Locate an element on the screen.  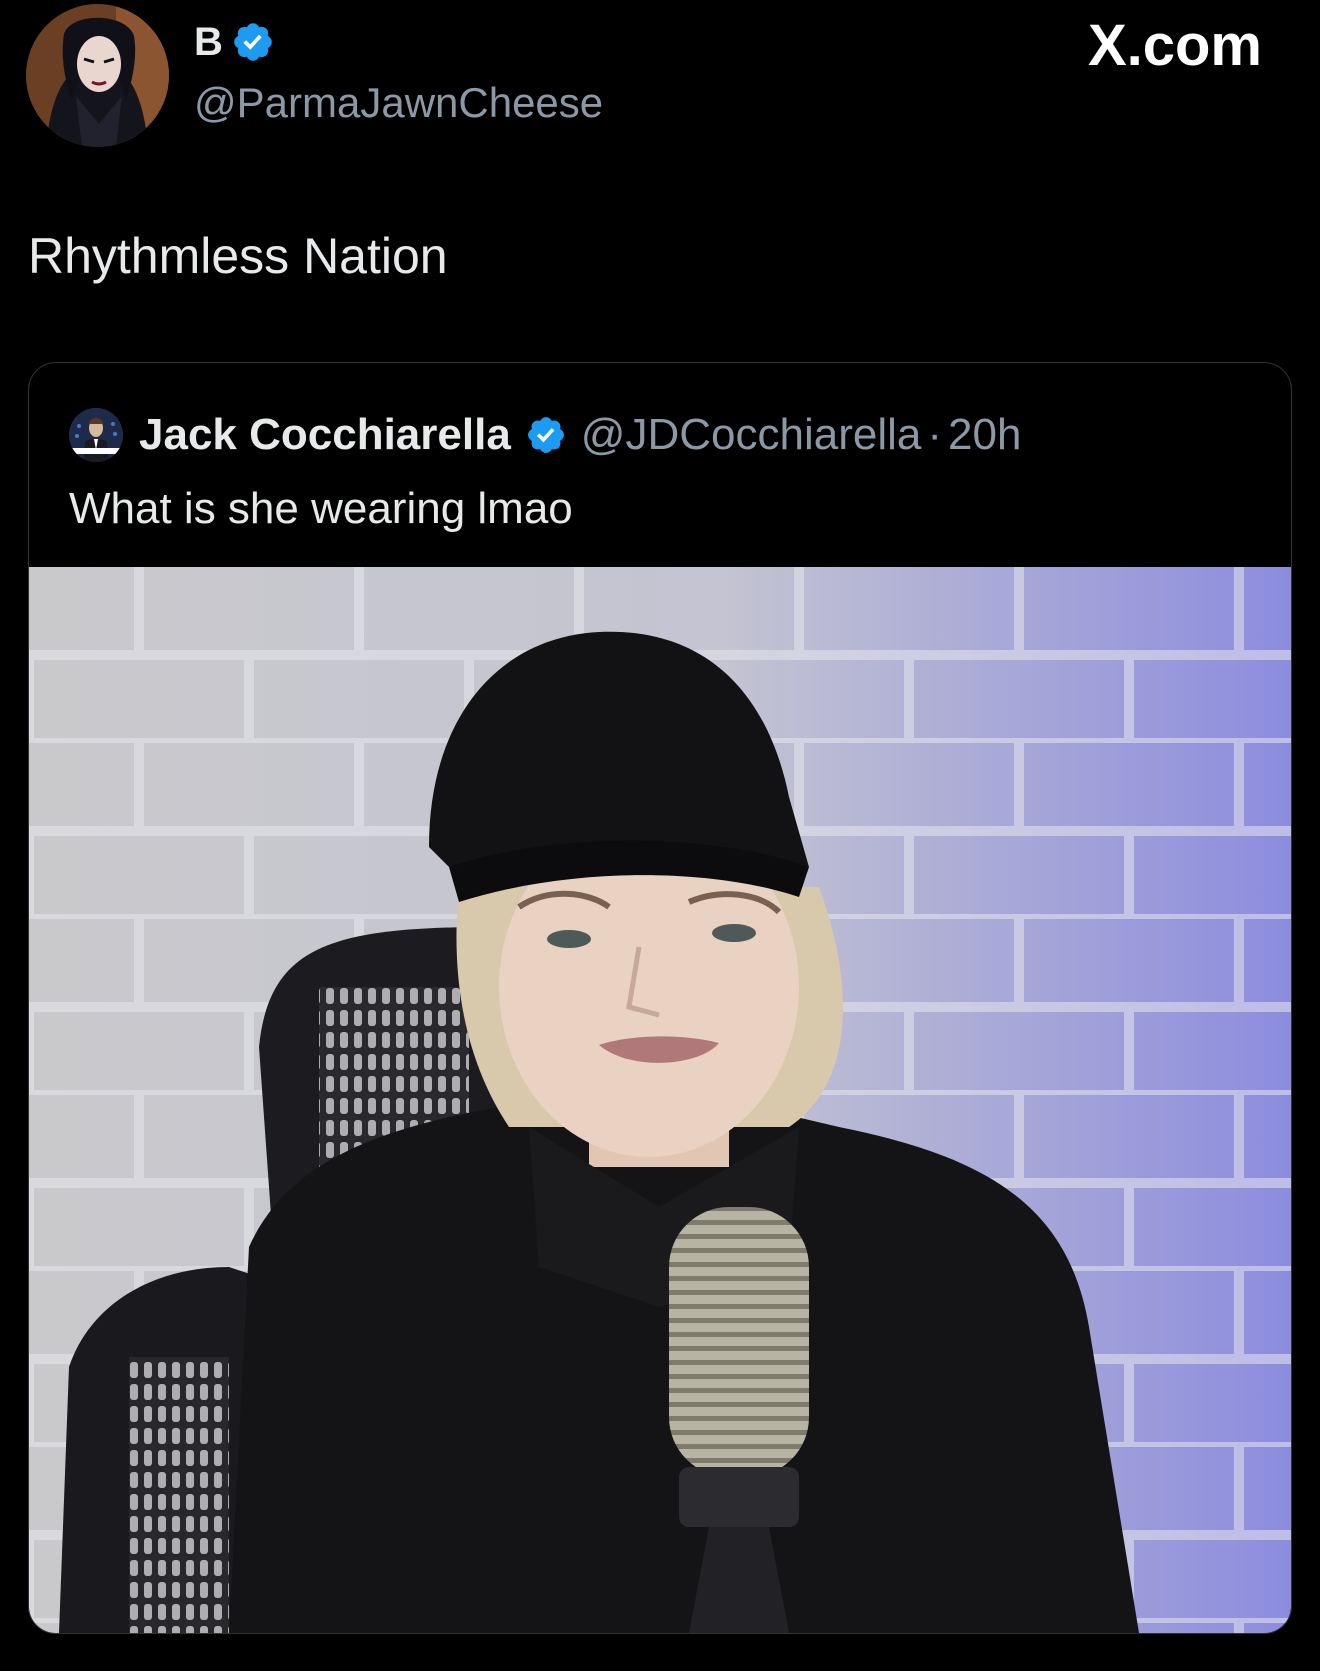
quoted-author-name: Jack Cocchiarella is located at coordinates (325, 435).